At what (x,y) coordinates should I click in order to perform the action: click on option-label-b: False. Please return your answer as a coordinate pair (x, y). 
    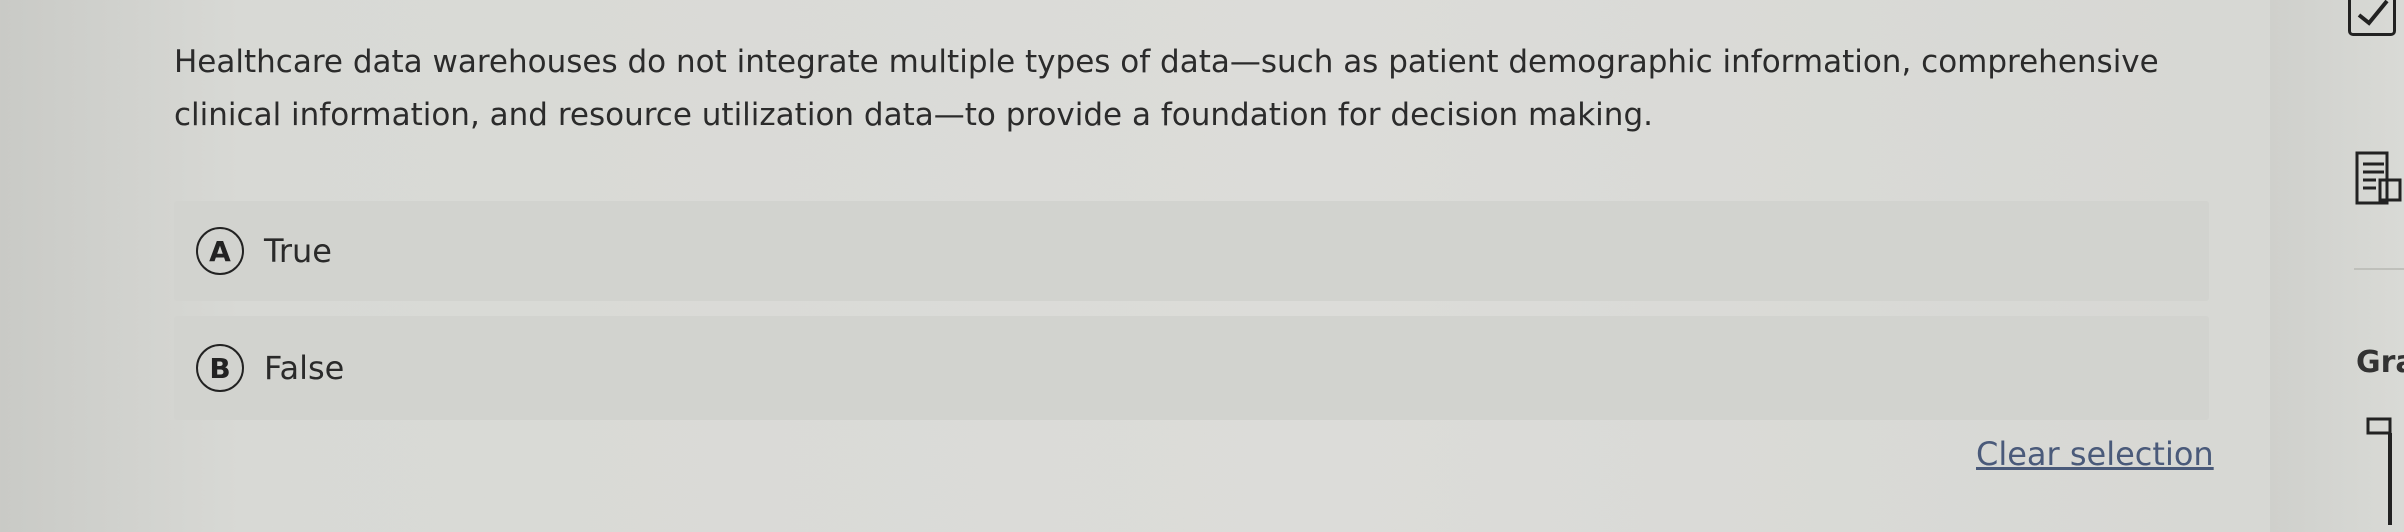
    Looking at the image, I should click on (304, 368).